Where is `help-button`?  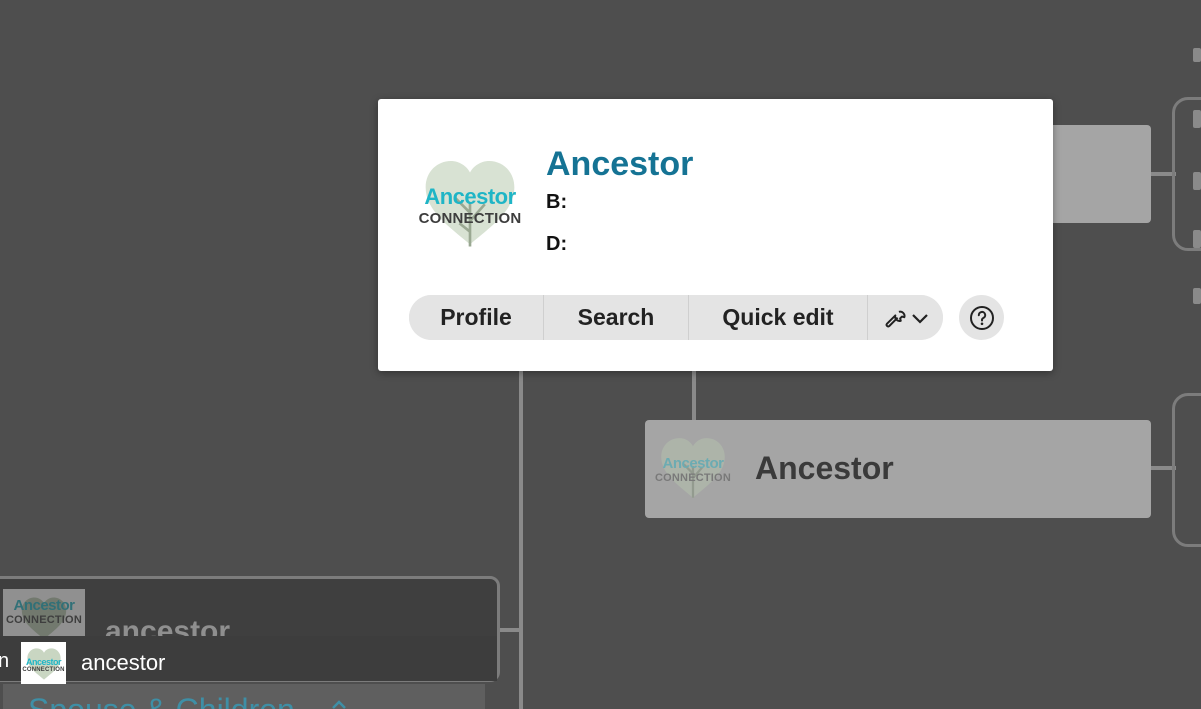 help-button is located at coordinates (981, 317).